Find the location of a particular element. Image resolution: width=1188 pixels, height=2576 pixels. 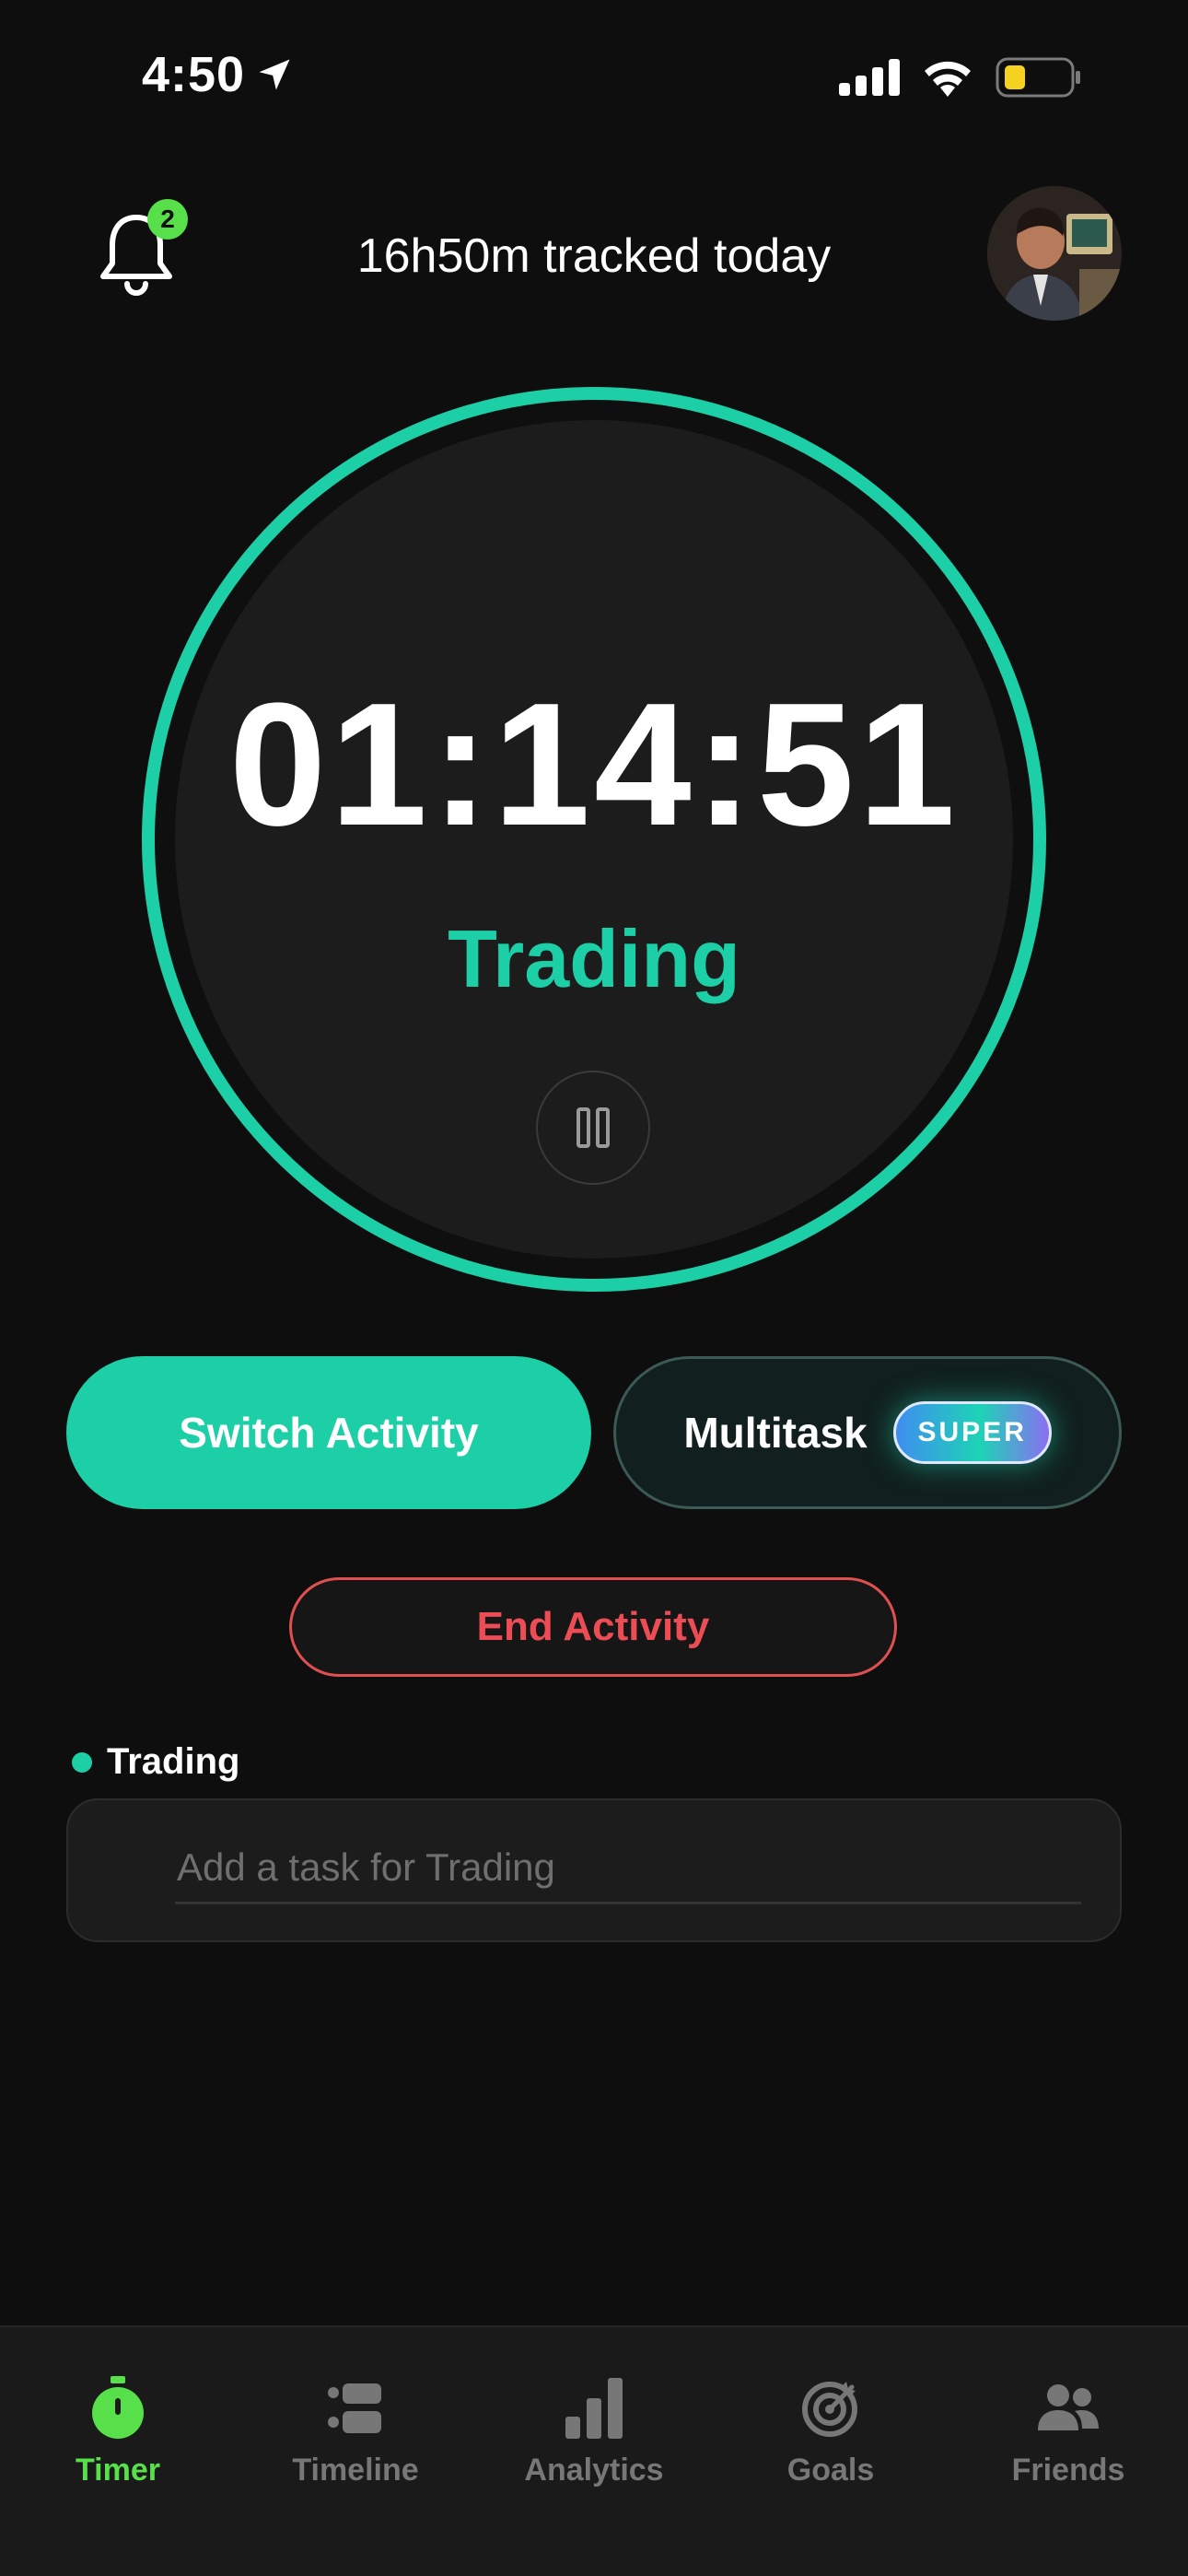

tab-friends-label: Friends is located at coordinates (1068, 2470).